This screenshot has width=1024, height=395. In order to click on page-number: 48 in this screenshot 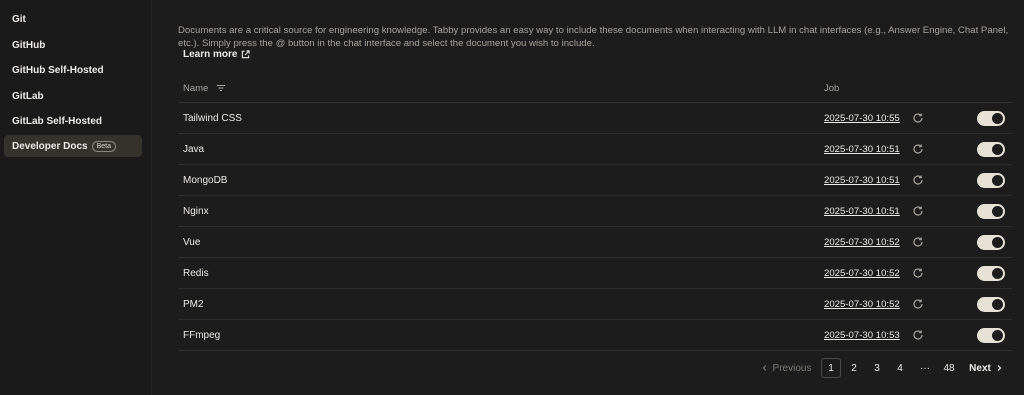, I will do `click(949, 368)`.